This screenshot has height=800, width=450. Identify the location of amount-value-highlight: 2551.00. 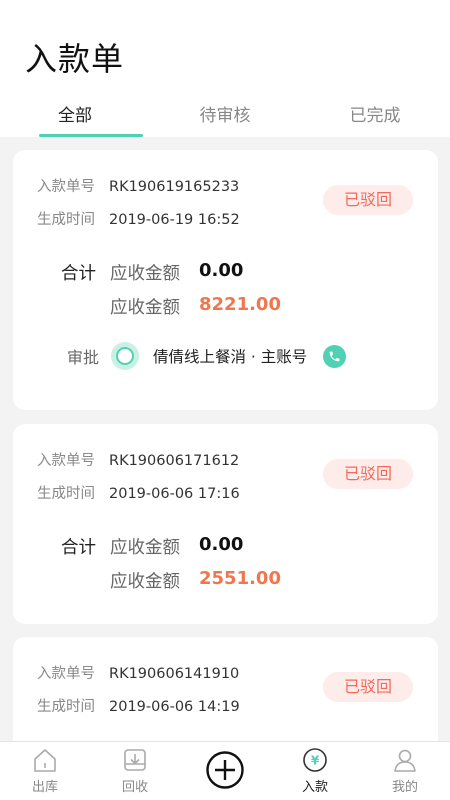
(240, 578).